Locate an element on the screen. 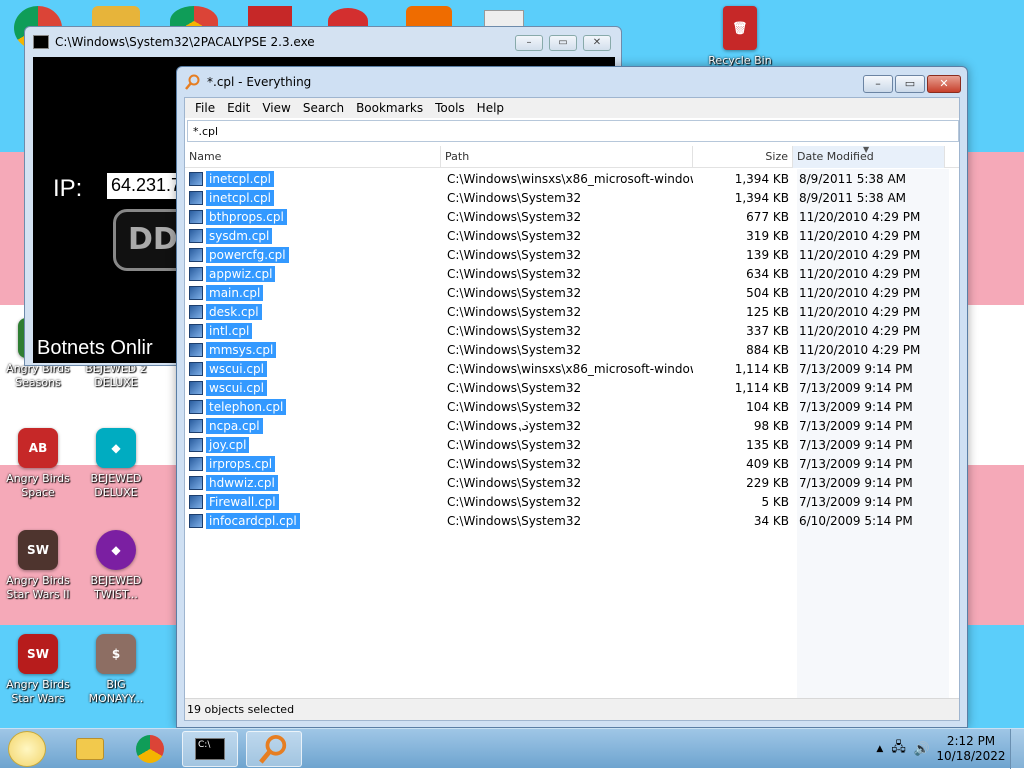 This screenshot has height=769, width=1024. column-header: Name Path Size ▼ Date Modified is located at coordinates (572, 157).